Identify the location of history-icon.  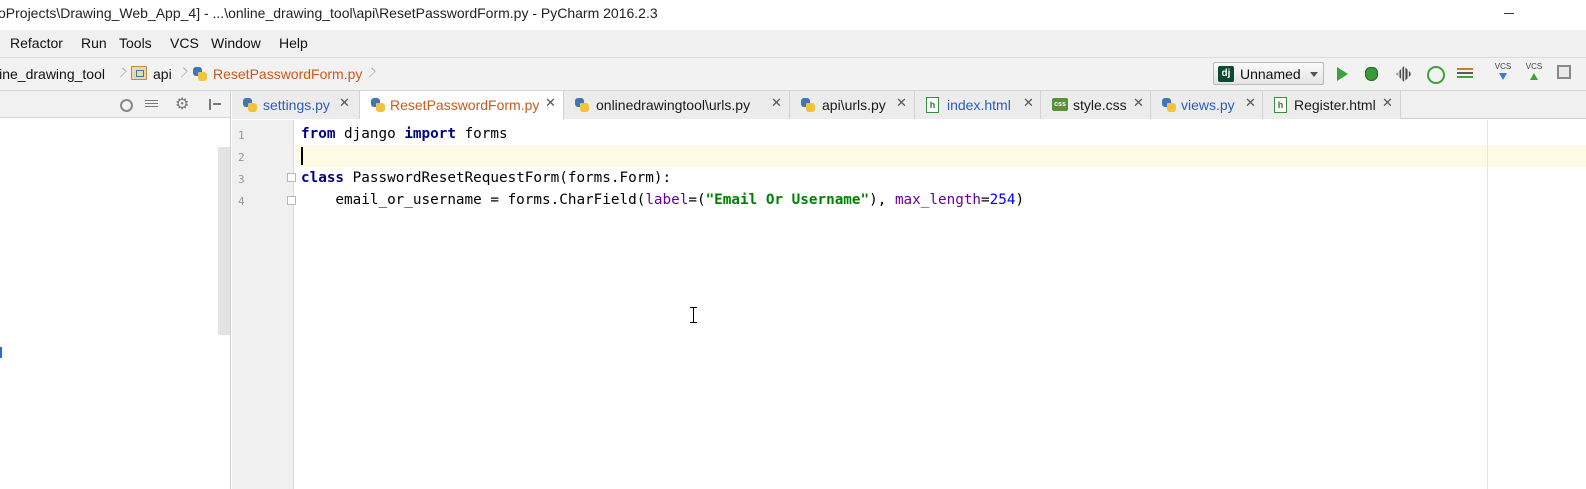
(1564, 72).